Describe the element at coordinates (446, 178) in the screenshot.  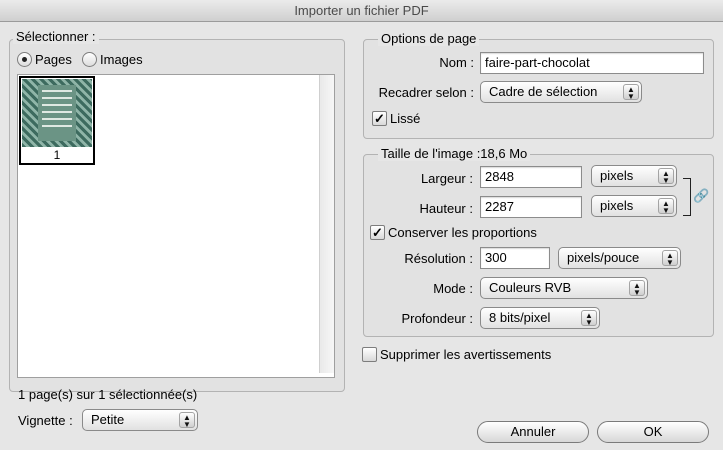
I see `largeur-label: Largeur :` at that location.